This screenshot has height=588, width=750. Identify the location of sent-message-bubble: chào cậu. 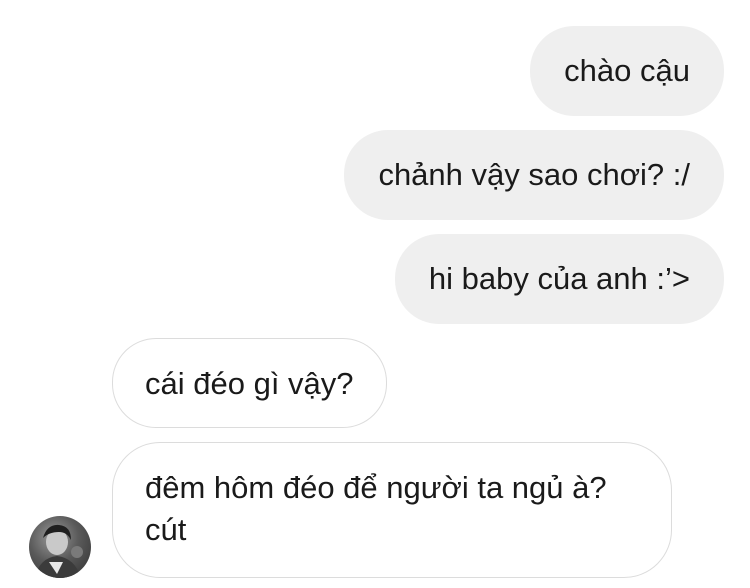
(627, 71).